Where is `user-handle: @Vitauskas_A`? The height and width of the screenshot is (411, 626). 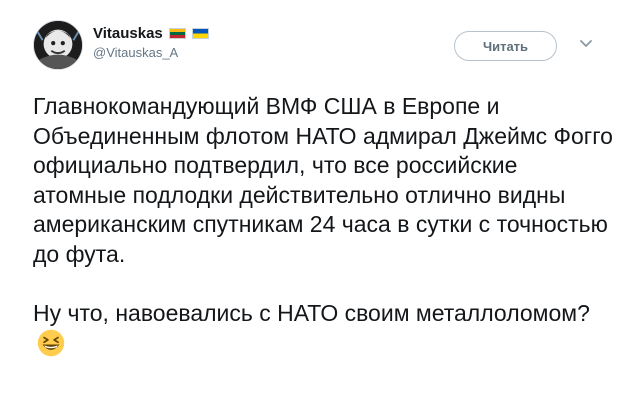 user-handle: @Vitauskas_A is located at coordinates (151, 52).